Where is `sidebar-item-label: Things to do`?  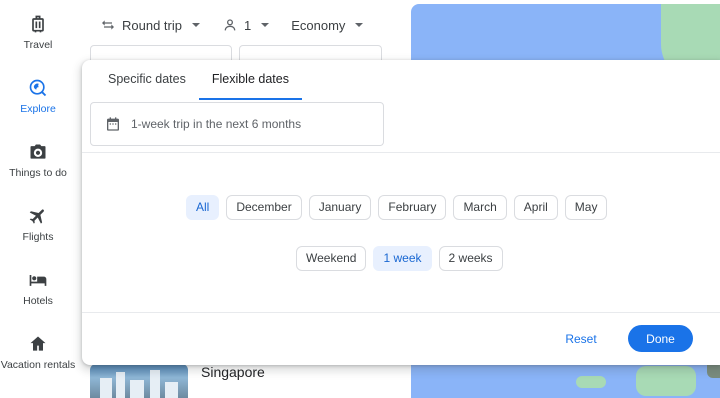 sidebar-item-label: Things to do is located at coordinates (38, 173).